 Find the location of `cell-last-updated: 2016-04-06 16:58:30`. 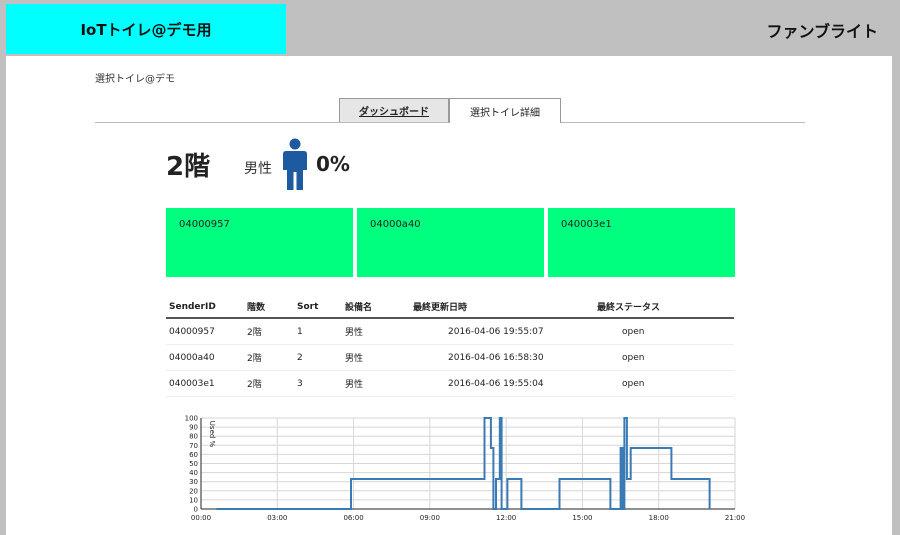

cell-last-updated: 2016-04-06 16:58:30 is located at coordinates (502, 357).